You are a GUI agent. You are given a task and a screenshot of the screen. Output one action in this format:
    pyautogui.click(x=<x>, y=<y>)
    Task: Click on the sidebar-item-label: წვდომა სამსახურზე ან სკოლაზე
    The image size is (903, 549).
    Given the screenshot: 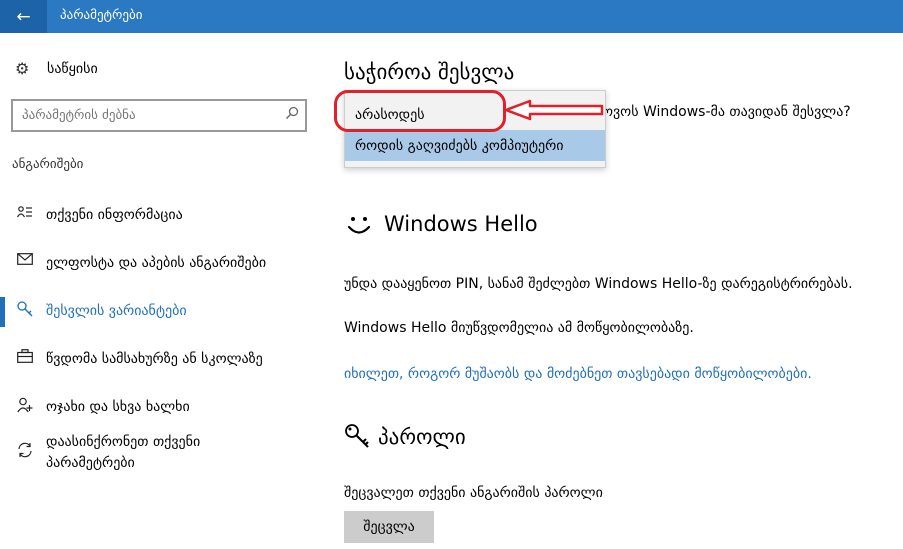 What is the action you would take?
    pyautogui.click(x=154, y=359)
    